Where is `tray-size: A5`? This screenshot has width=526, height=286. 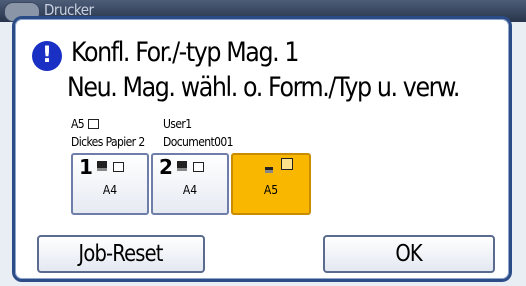 tray-size: A5 is located at coordinates (271, 190).